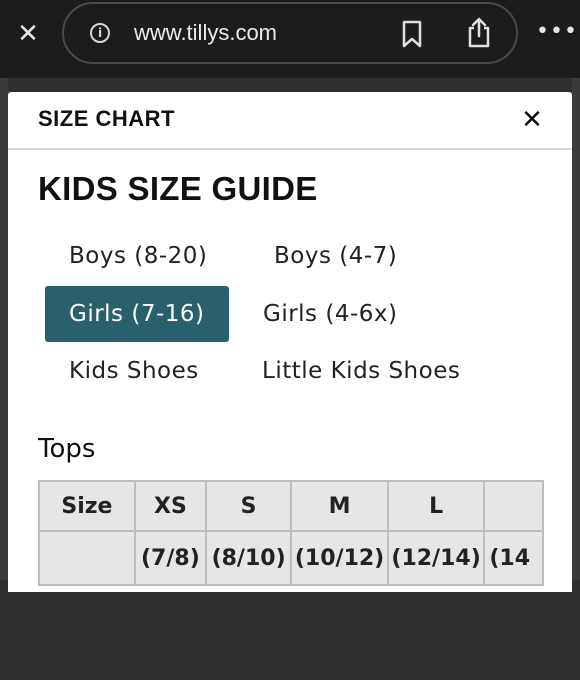 The image size is (580, 680). Describe the element at coordinates (335, 256) in the screenshot. I see `tab-boys-4-7: Boys (4-7)` at that location.